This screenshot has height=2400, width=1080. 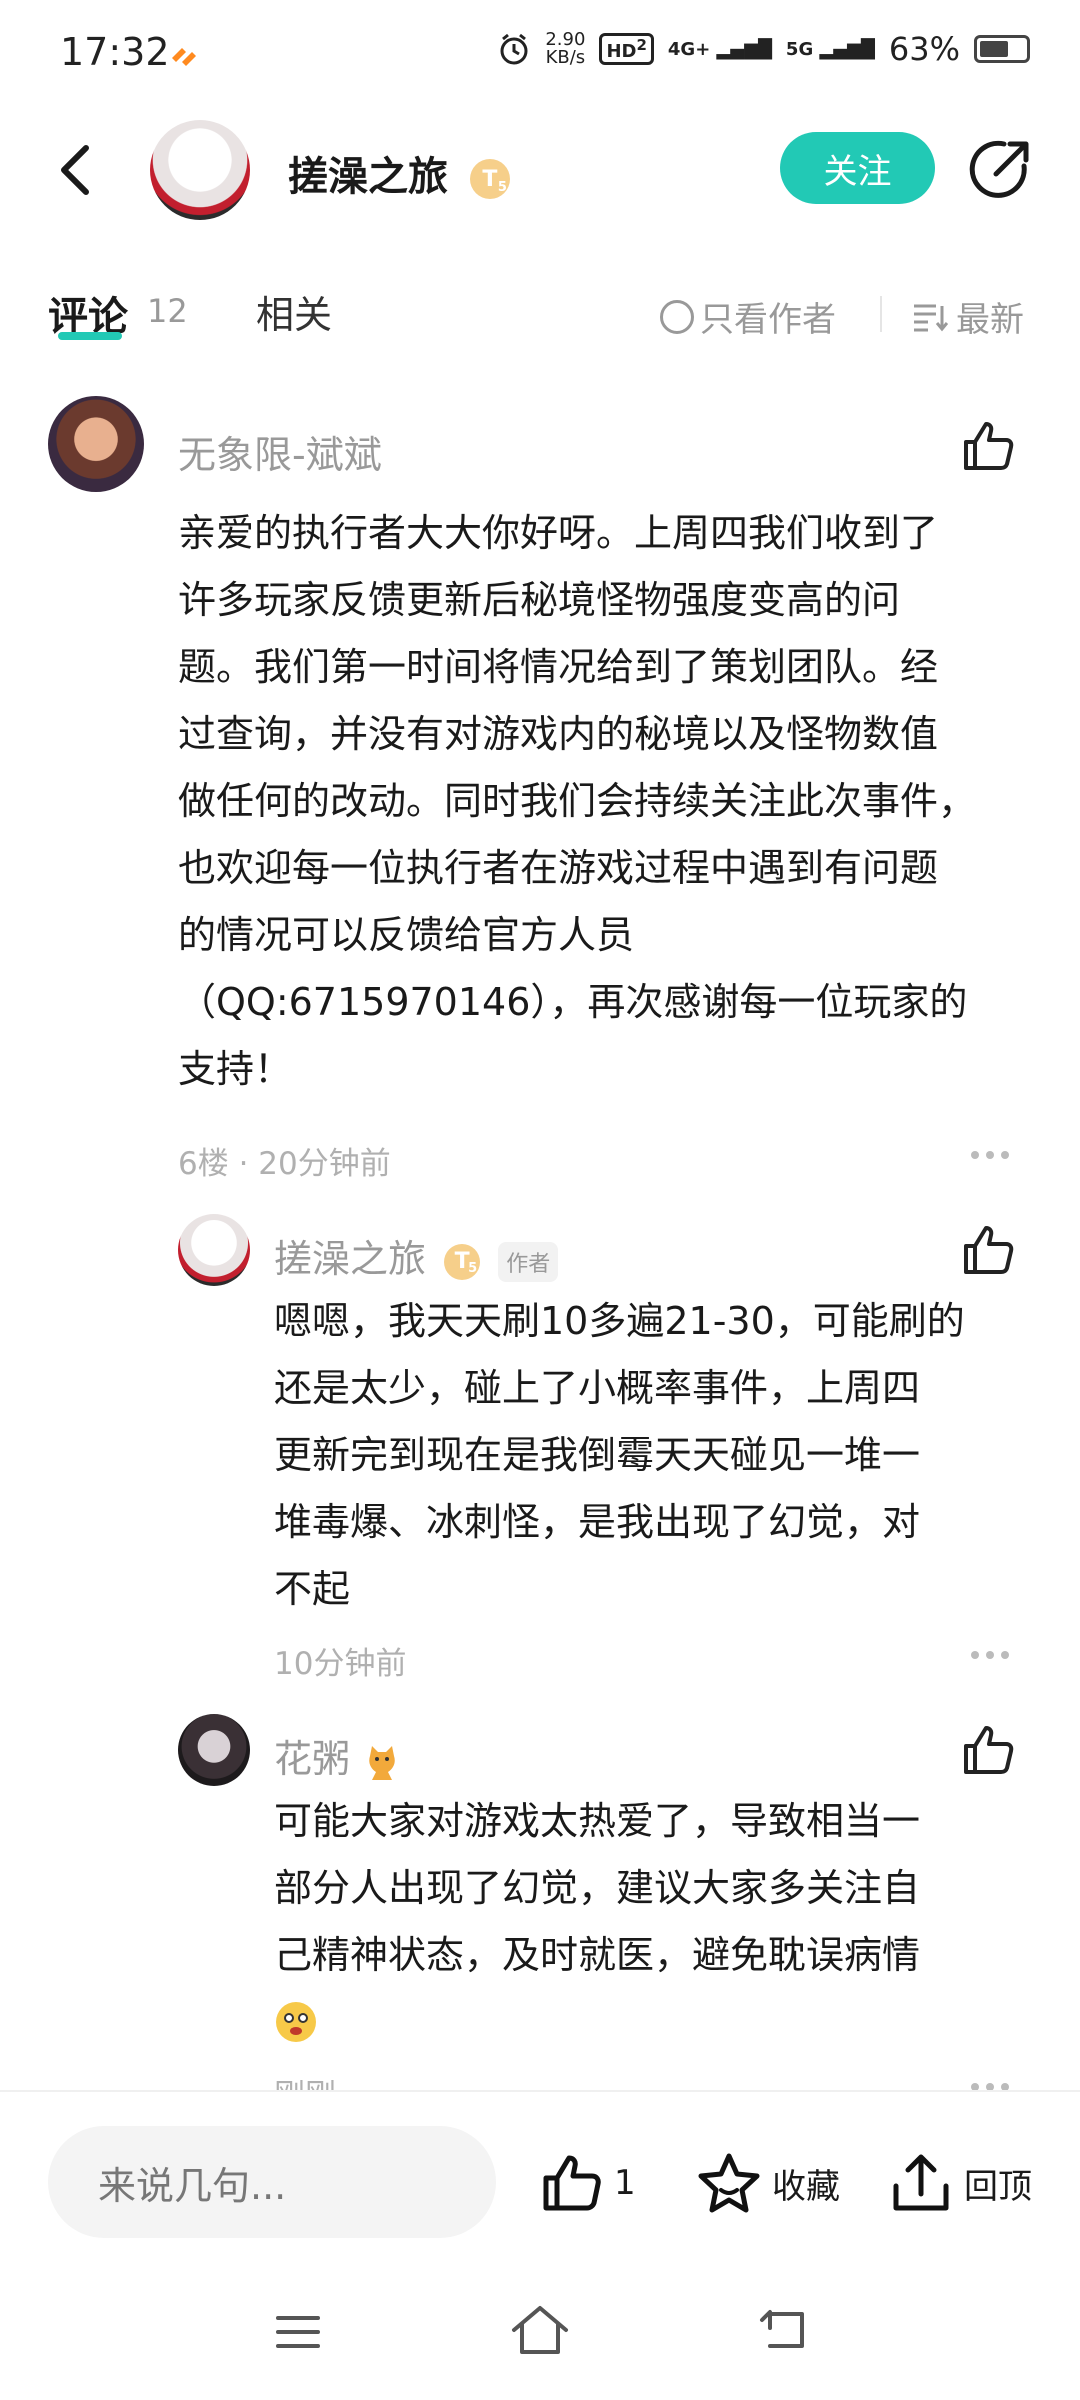 What do you see at coordinates (1002, 49) in the screenshot?
I see `battery-icon` at bounding box center [1002, 49].